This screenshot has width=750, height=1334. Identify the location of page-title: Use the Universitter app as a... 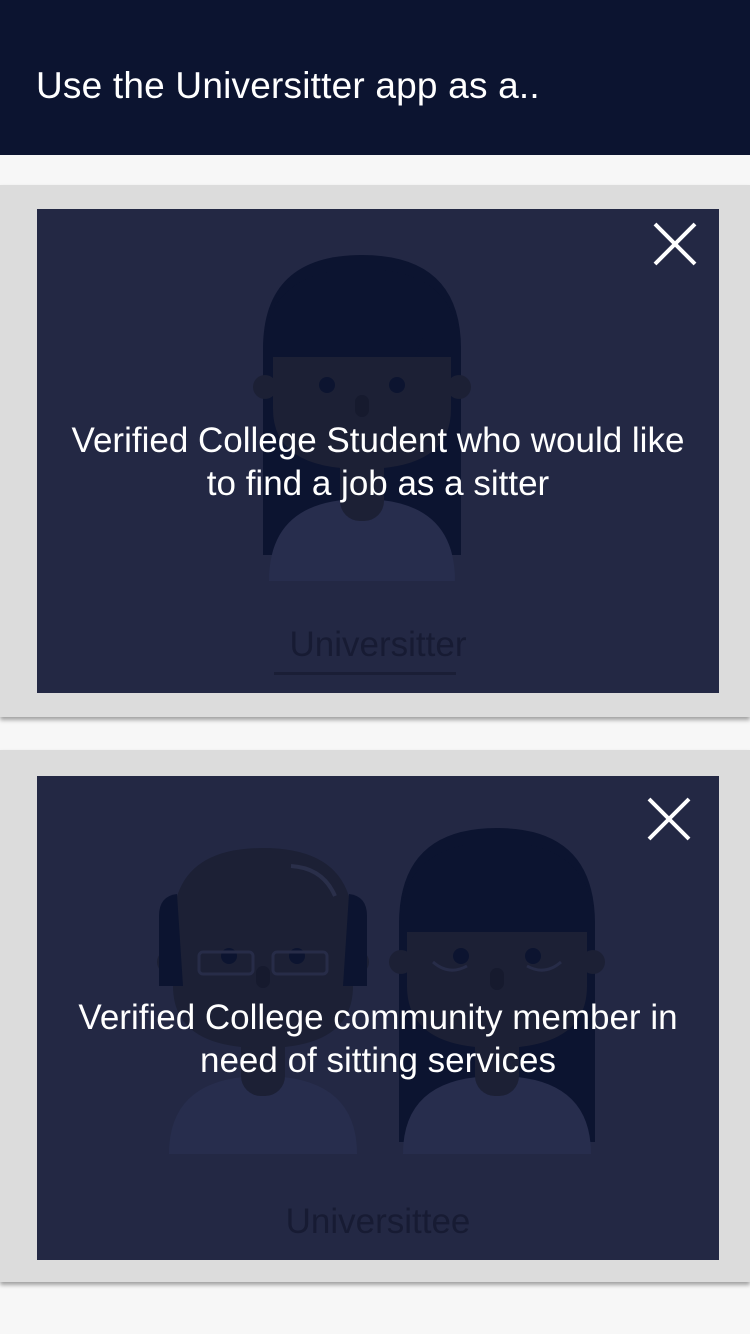
(288, 85).